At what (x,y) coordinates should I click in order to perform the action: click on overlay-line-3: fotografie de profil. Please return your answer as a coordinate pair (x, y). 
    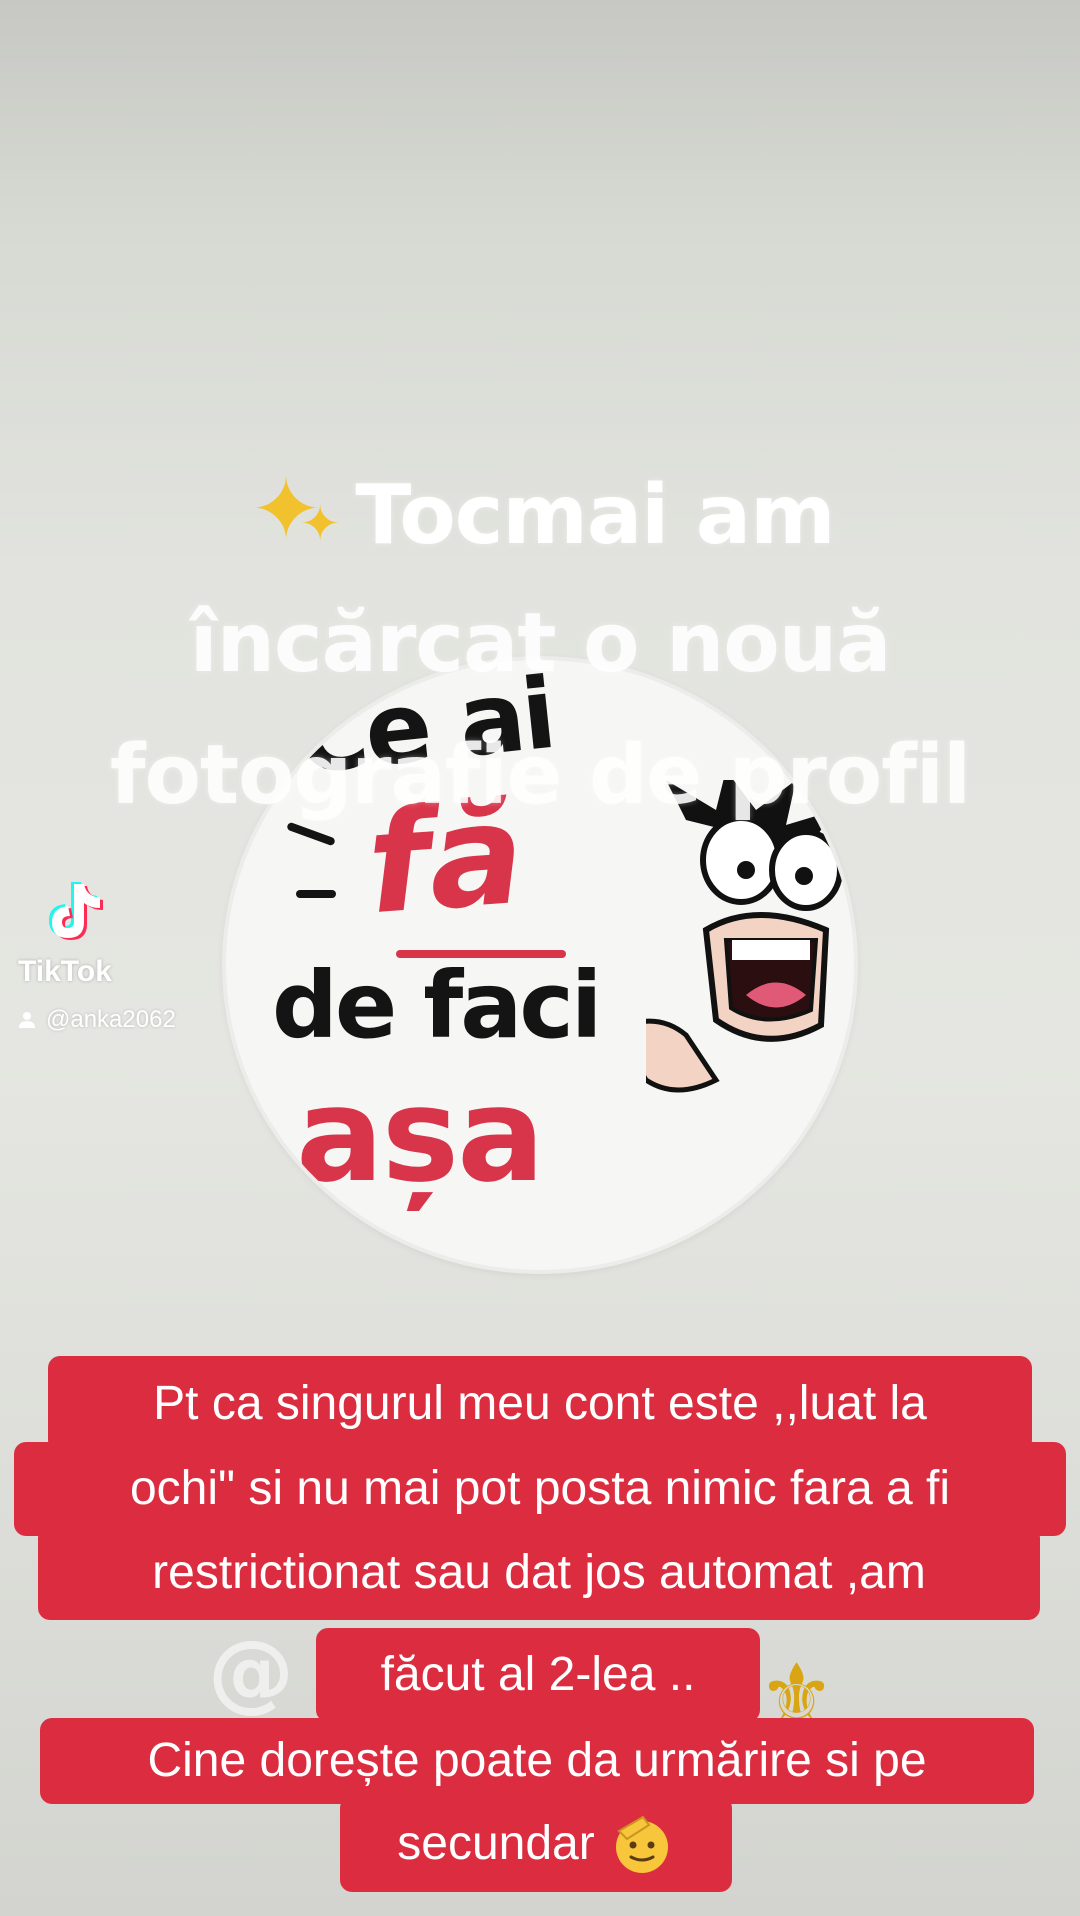
    Looking at the image, I should click on (540, 775).